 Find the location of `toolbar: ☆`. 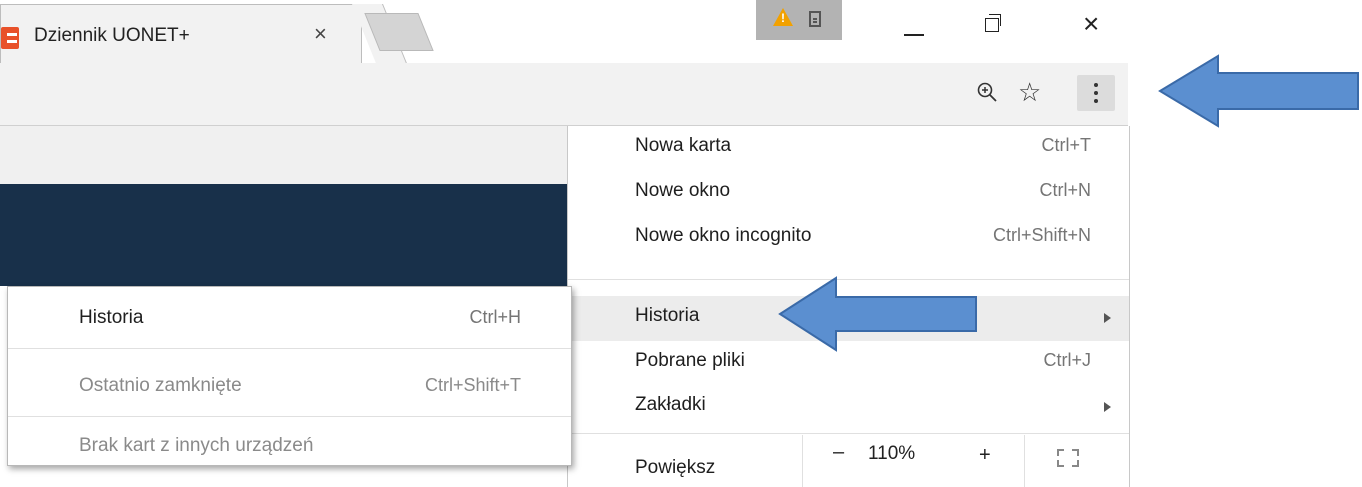

toolbar: ☆ is located at coordinates (564, 94).